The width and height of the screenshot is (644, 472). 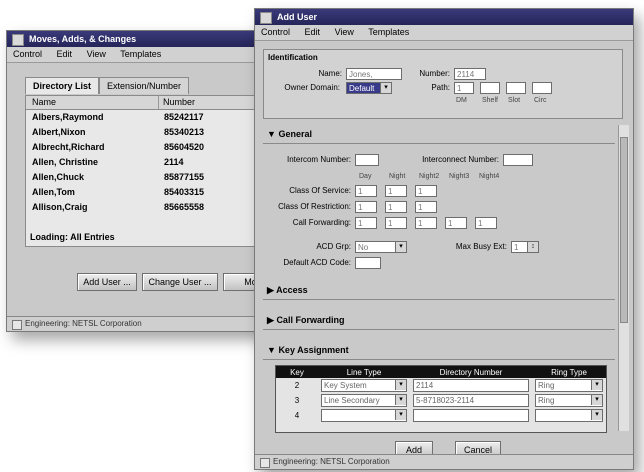 I want to click on scrollbar-thumb, so click(x=624, y=230).